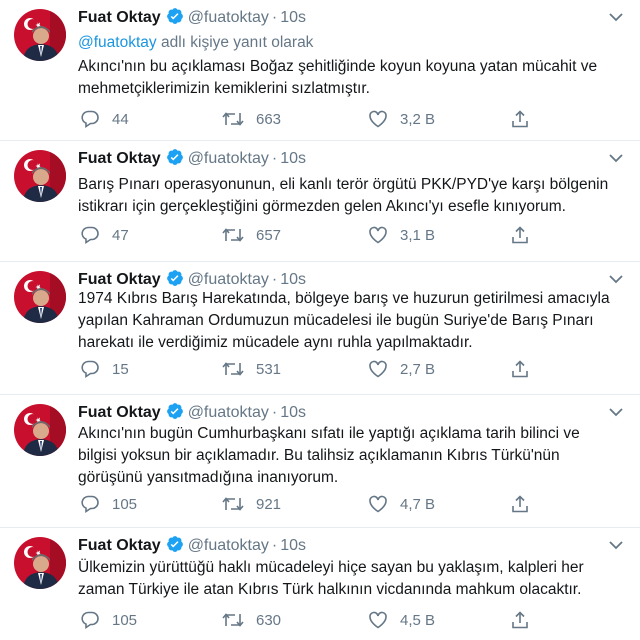  What do you see at coordinates (251, 235) in the screenshot?
I see `retweet-button: 657` at bounding box center [251, 235].